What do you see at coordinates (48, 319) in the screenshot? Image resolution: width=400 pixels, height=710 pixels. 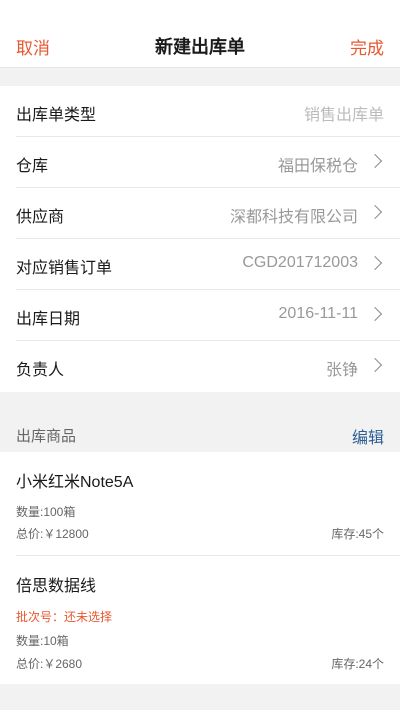 I see `form-label: 出库日期` at bounding box center [48, 319].